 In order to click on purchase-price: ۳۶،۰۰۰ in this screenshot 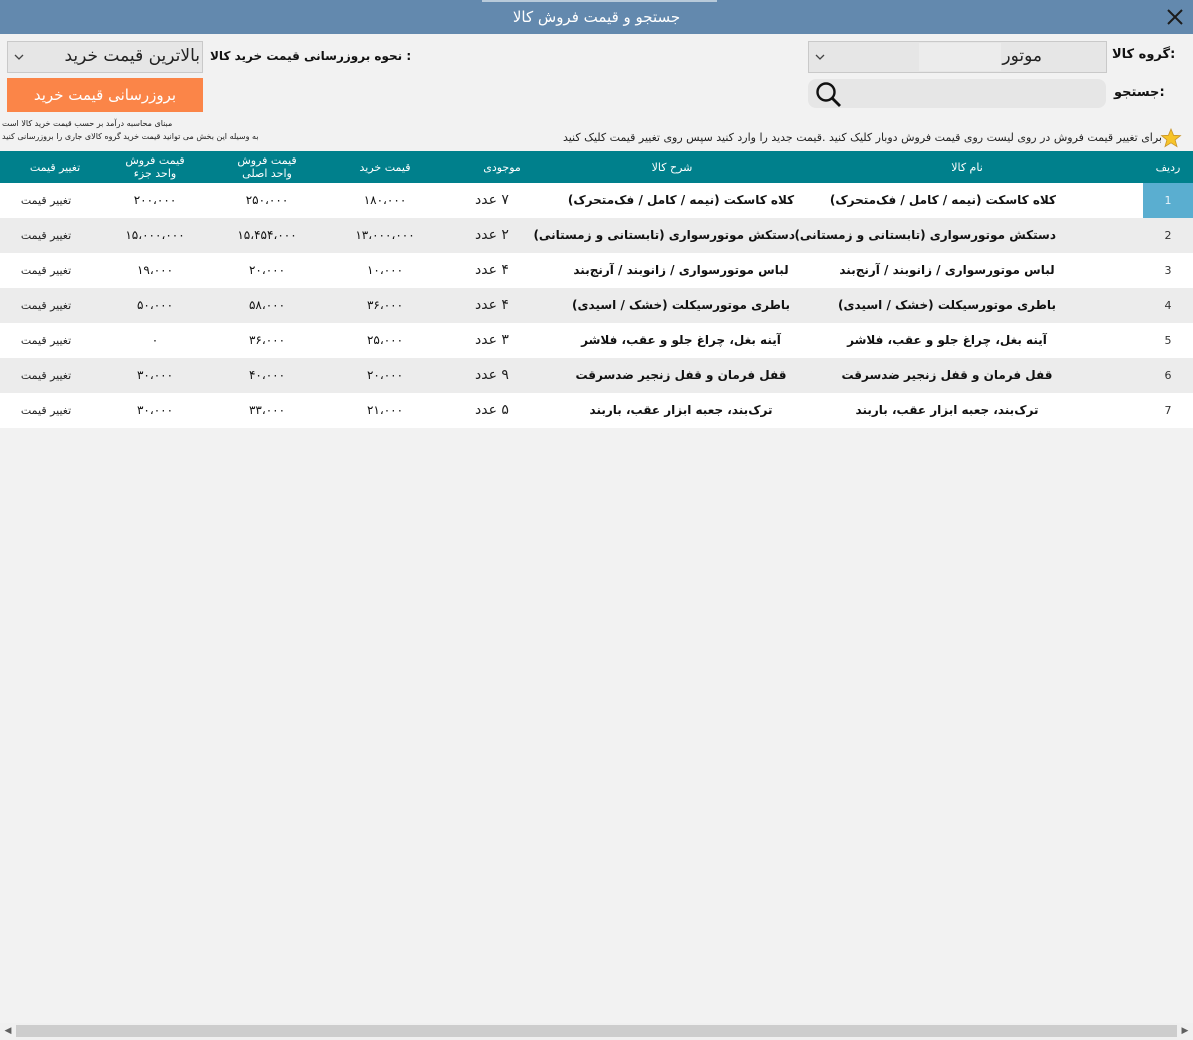, I will do `click(385, 305)`.